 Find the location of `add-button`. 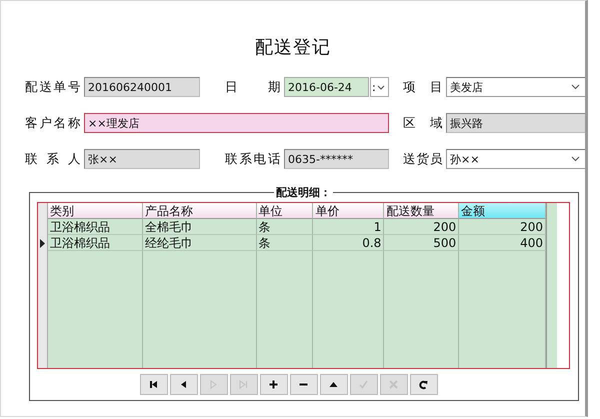

add-button is located at coordinates (274, 384).